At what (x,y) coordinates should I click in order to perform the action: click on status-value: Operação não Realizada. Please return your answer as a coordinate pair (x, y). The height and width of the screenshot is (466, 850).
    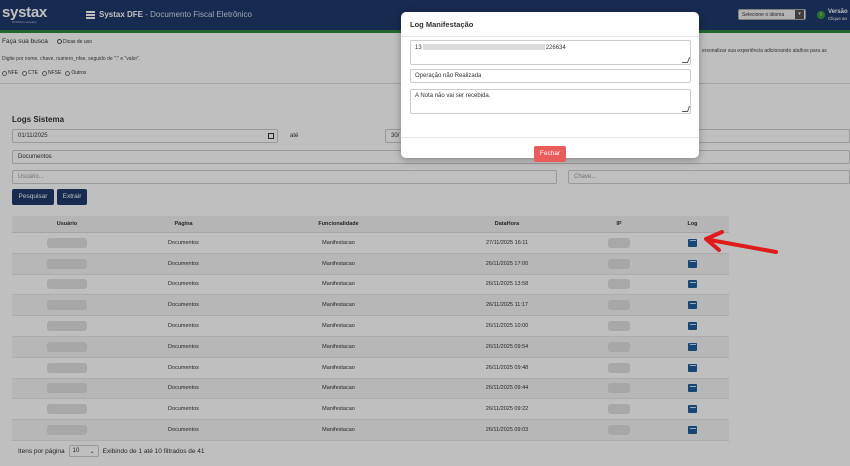
    Looking at the image, I should click on (448, 76).